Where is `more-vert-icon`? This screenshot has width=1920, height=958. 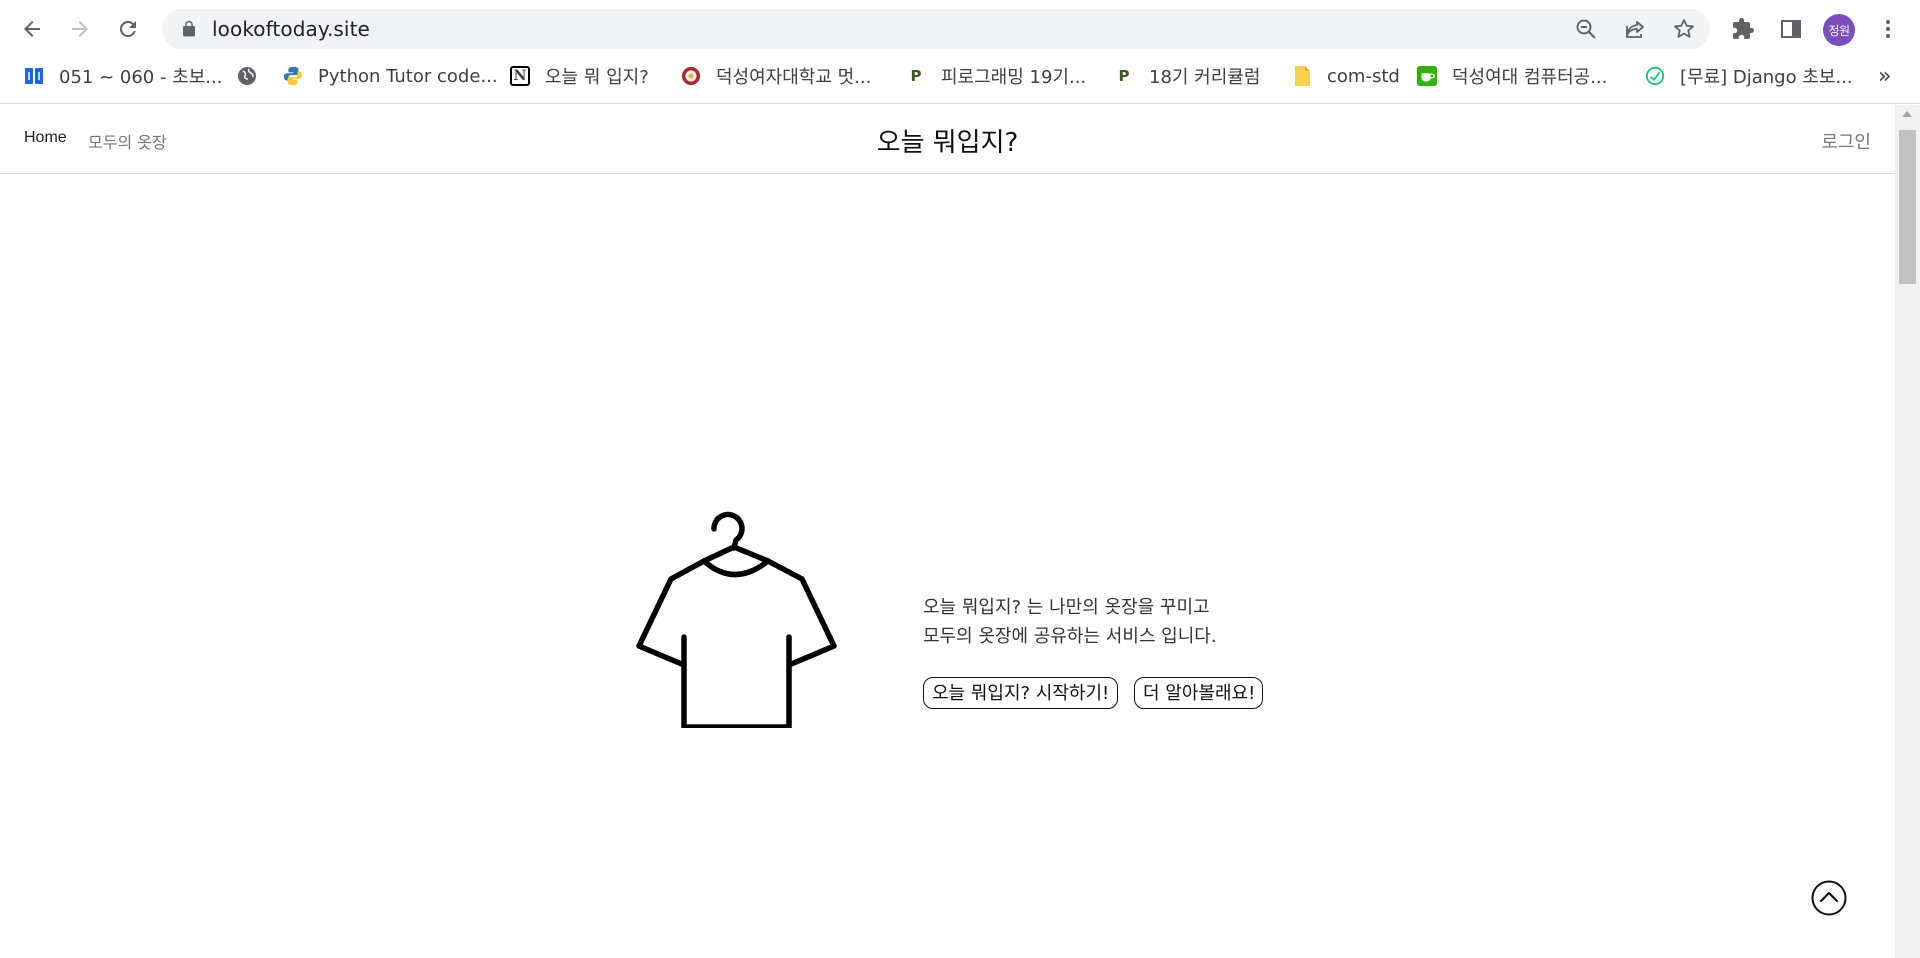 more-vert-icon is located at coordinates (1888, 29).